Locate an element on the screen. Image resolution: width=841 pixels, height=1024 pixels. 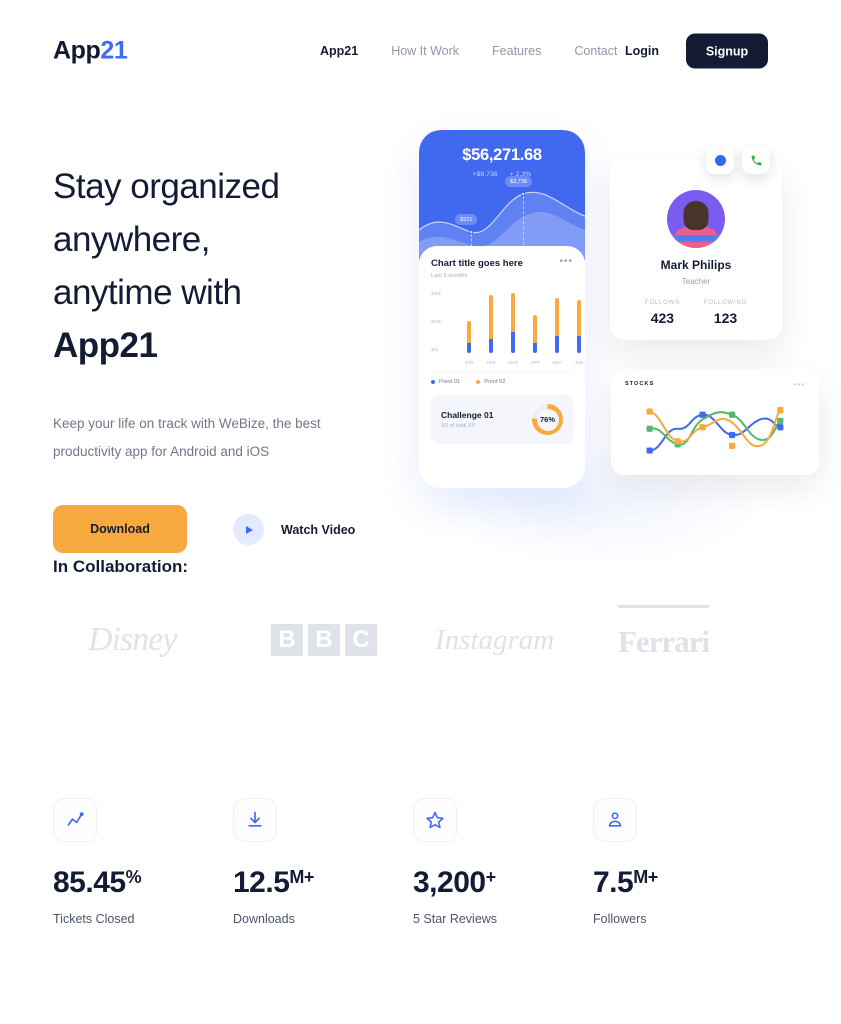
stat-label: Tickets Closed is located at coordinates (94, 919).